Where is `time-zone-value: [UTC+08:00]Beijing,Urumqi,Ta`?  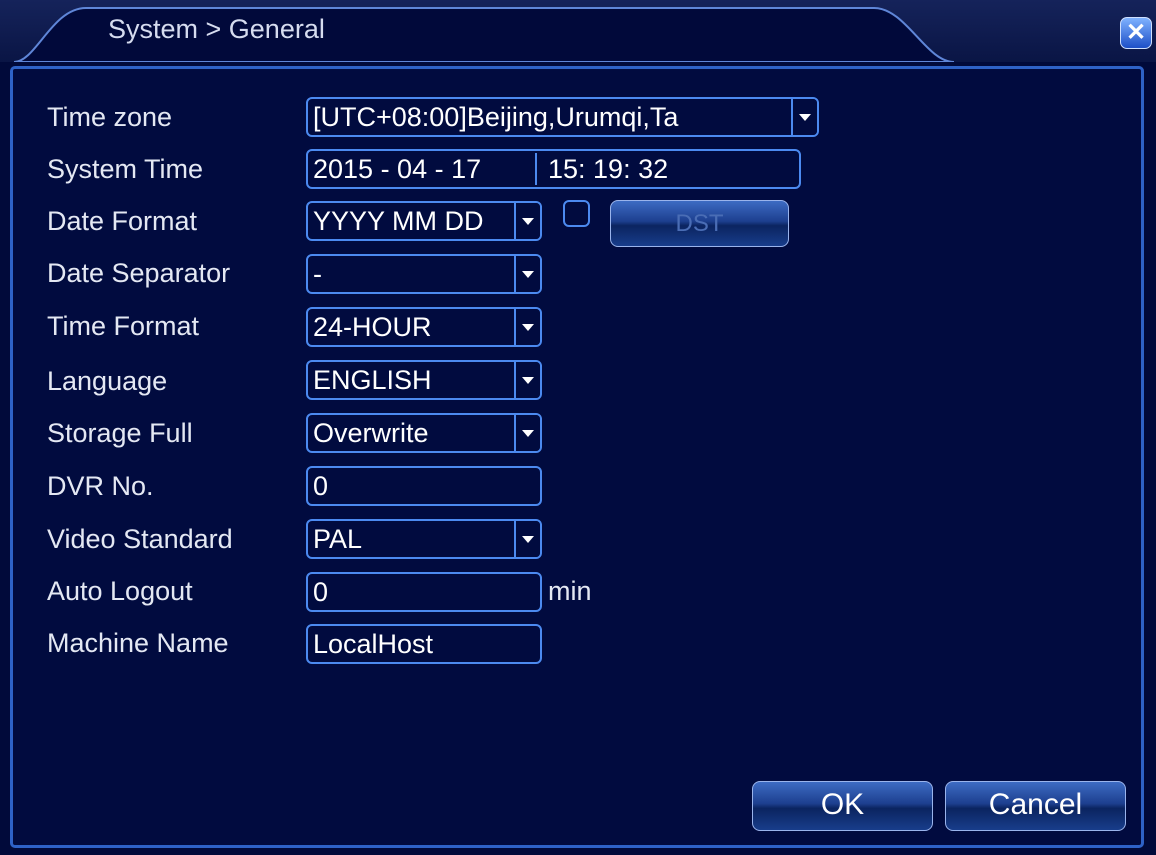
time-zone-value: [UTC+08:00]Beijing,Urumqi,Ta is located at coordinates (496, 117).